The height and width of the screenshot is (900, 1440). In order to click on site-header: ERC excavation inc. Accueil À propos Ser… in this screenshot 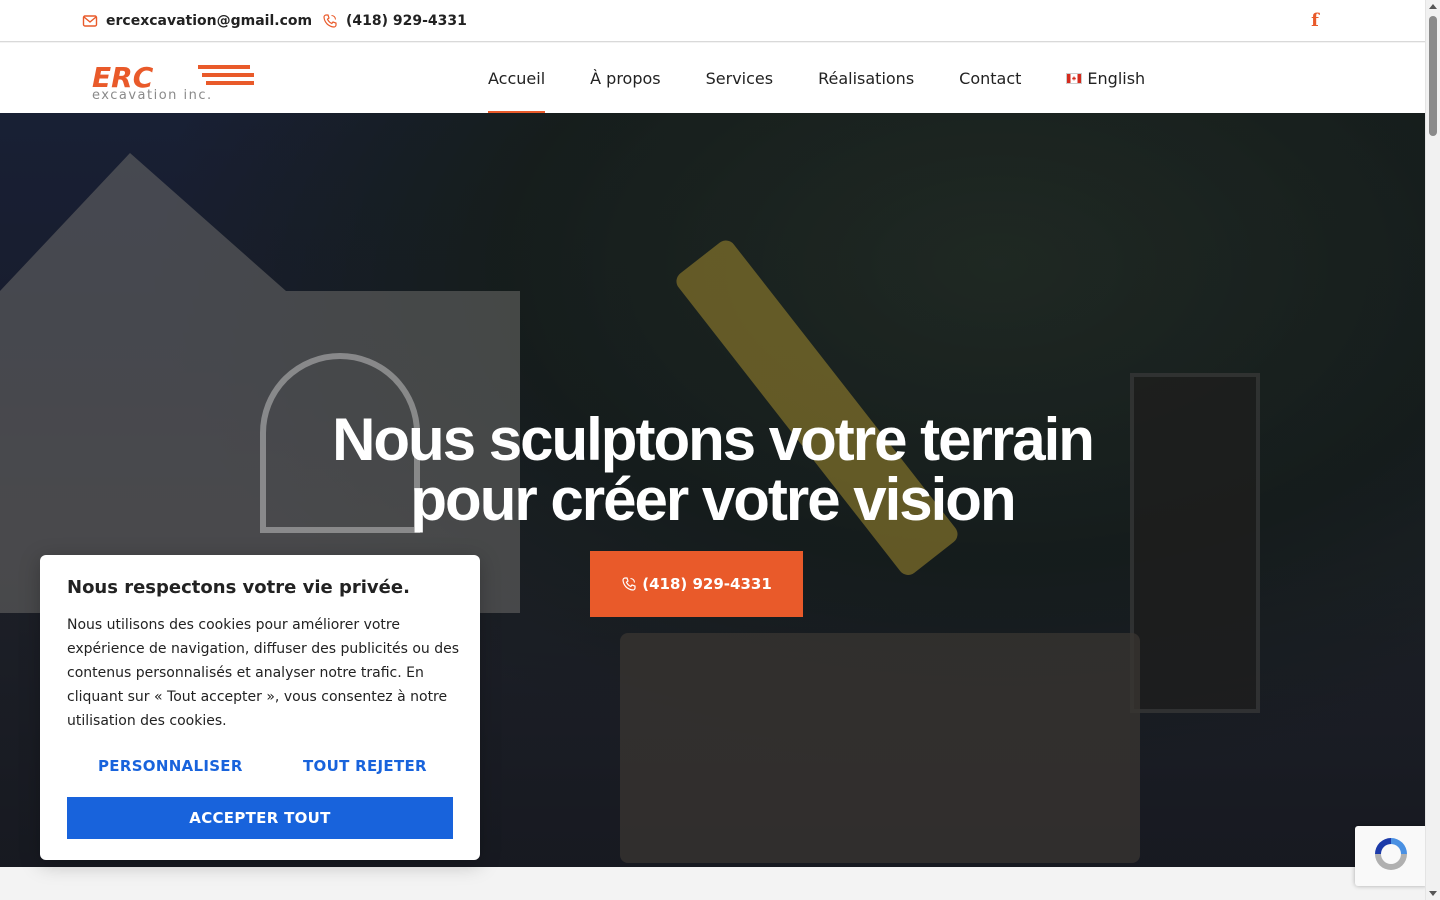, I will do `click(712, 78)`.